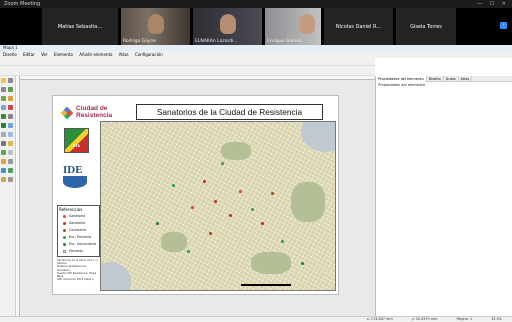  What do you see at coordinates (3, 134) in the screenshot?
I see `add-arrow-icon` at bounding box center [3, 134].